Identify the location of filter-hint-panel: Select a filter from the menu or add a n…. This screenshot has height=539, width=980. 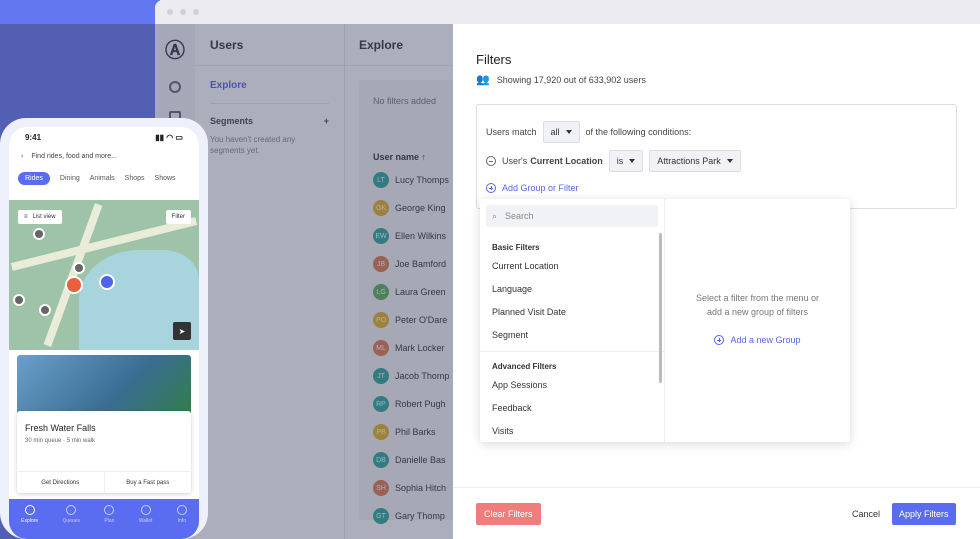
(757, 320).